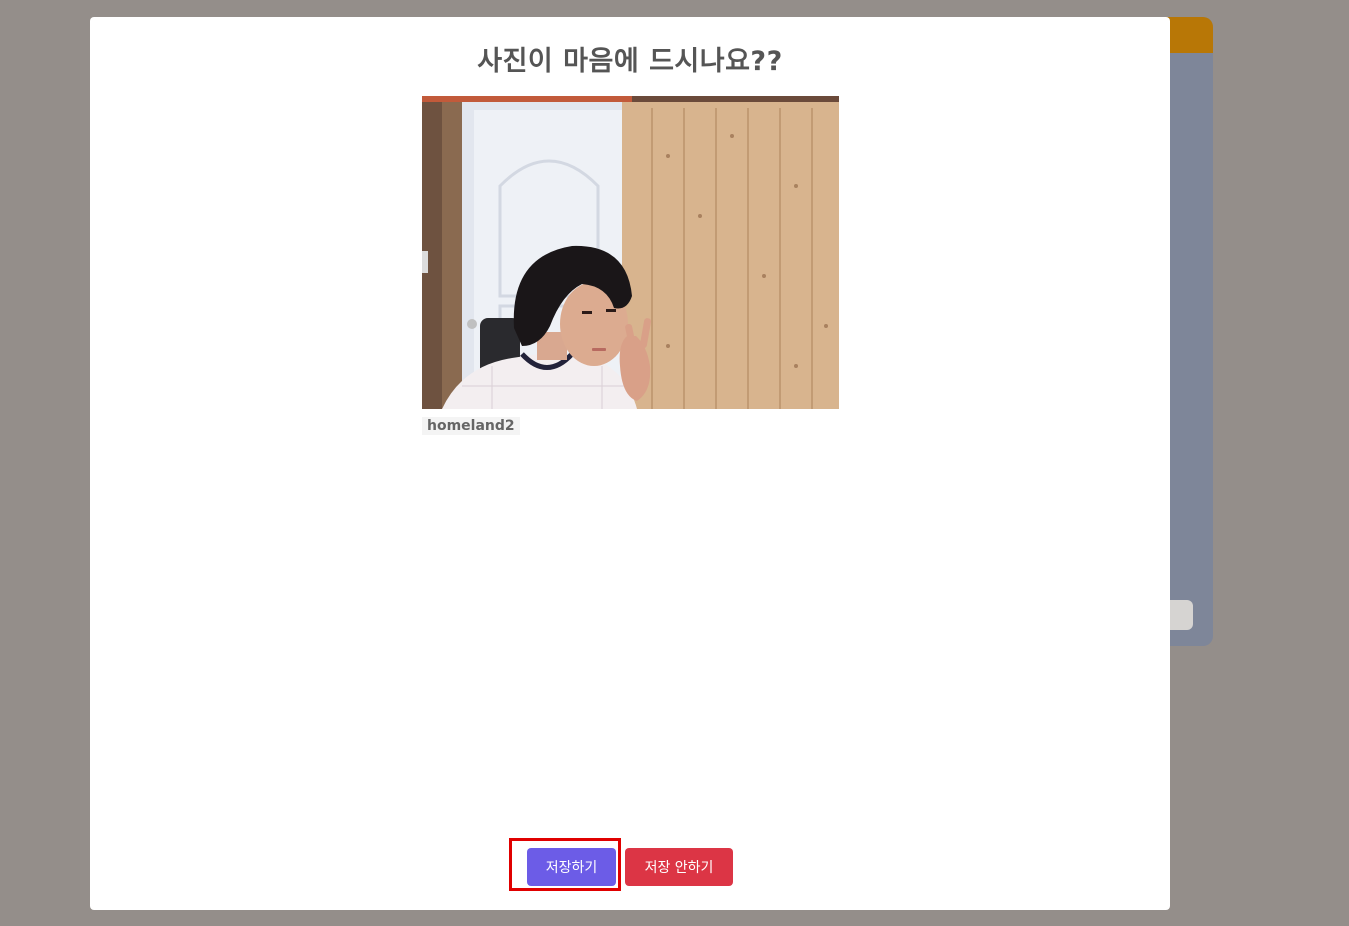  Describe the element at coordinates (679, 867) in the screenshot. I see `dont-save-button: 저장 안하기` at that location.